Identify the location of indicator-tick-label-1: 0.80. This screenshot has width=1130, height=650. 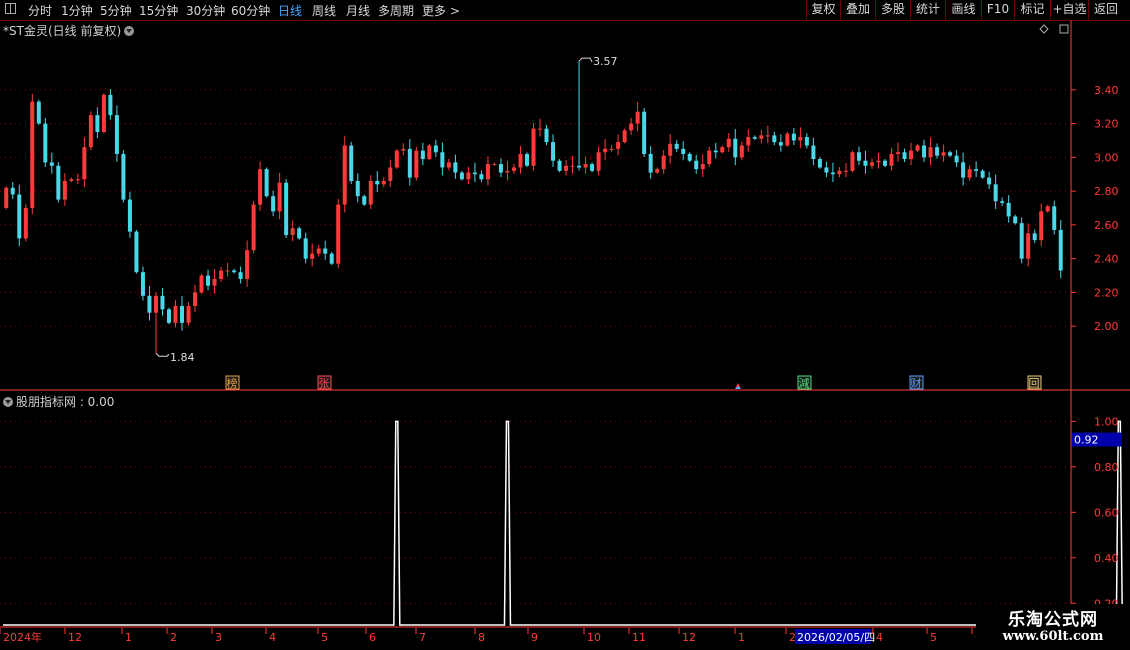
(1106, 467).